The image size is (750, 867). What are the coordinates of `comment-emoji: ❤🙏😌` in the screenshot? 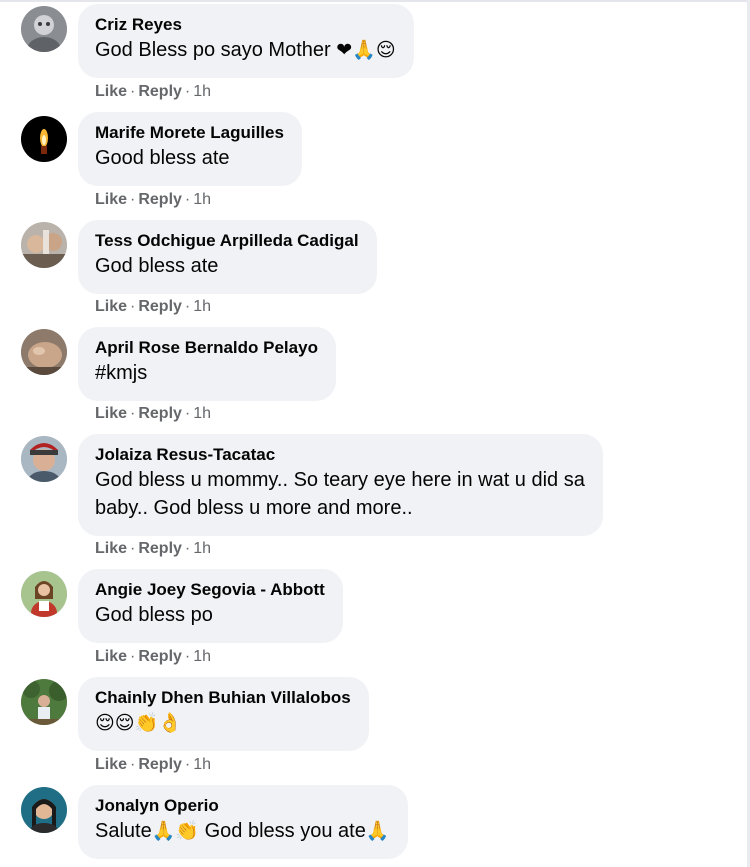 It's located at (366, 50).